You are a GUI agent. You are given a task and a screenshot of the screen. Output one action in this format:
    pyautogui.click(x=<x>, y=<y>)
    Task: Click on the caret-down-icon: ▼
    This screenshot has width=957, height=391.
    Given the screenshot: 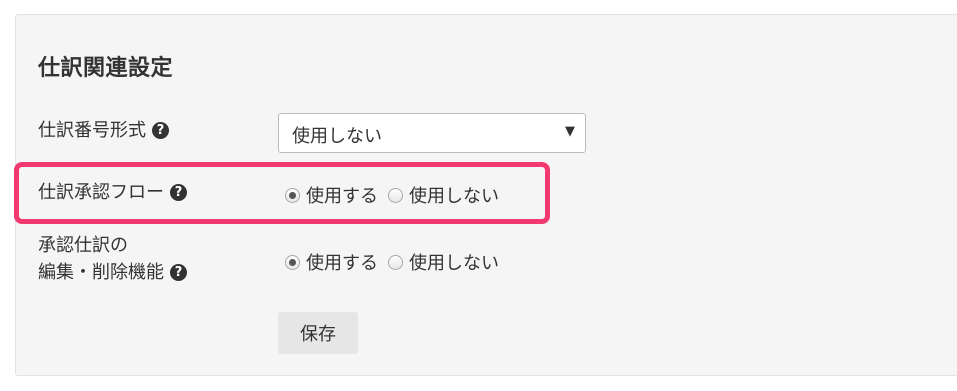 What is the action you would take?
    pyautogui.click(x=570, y=131)
    